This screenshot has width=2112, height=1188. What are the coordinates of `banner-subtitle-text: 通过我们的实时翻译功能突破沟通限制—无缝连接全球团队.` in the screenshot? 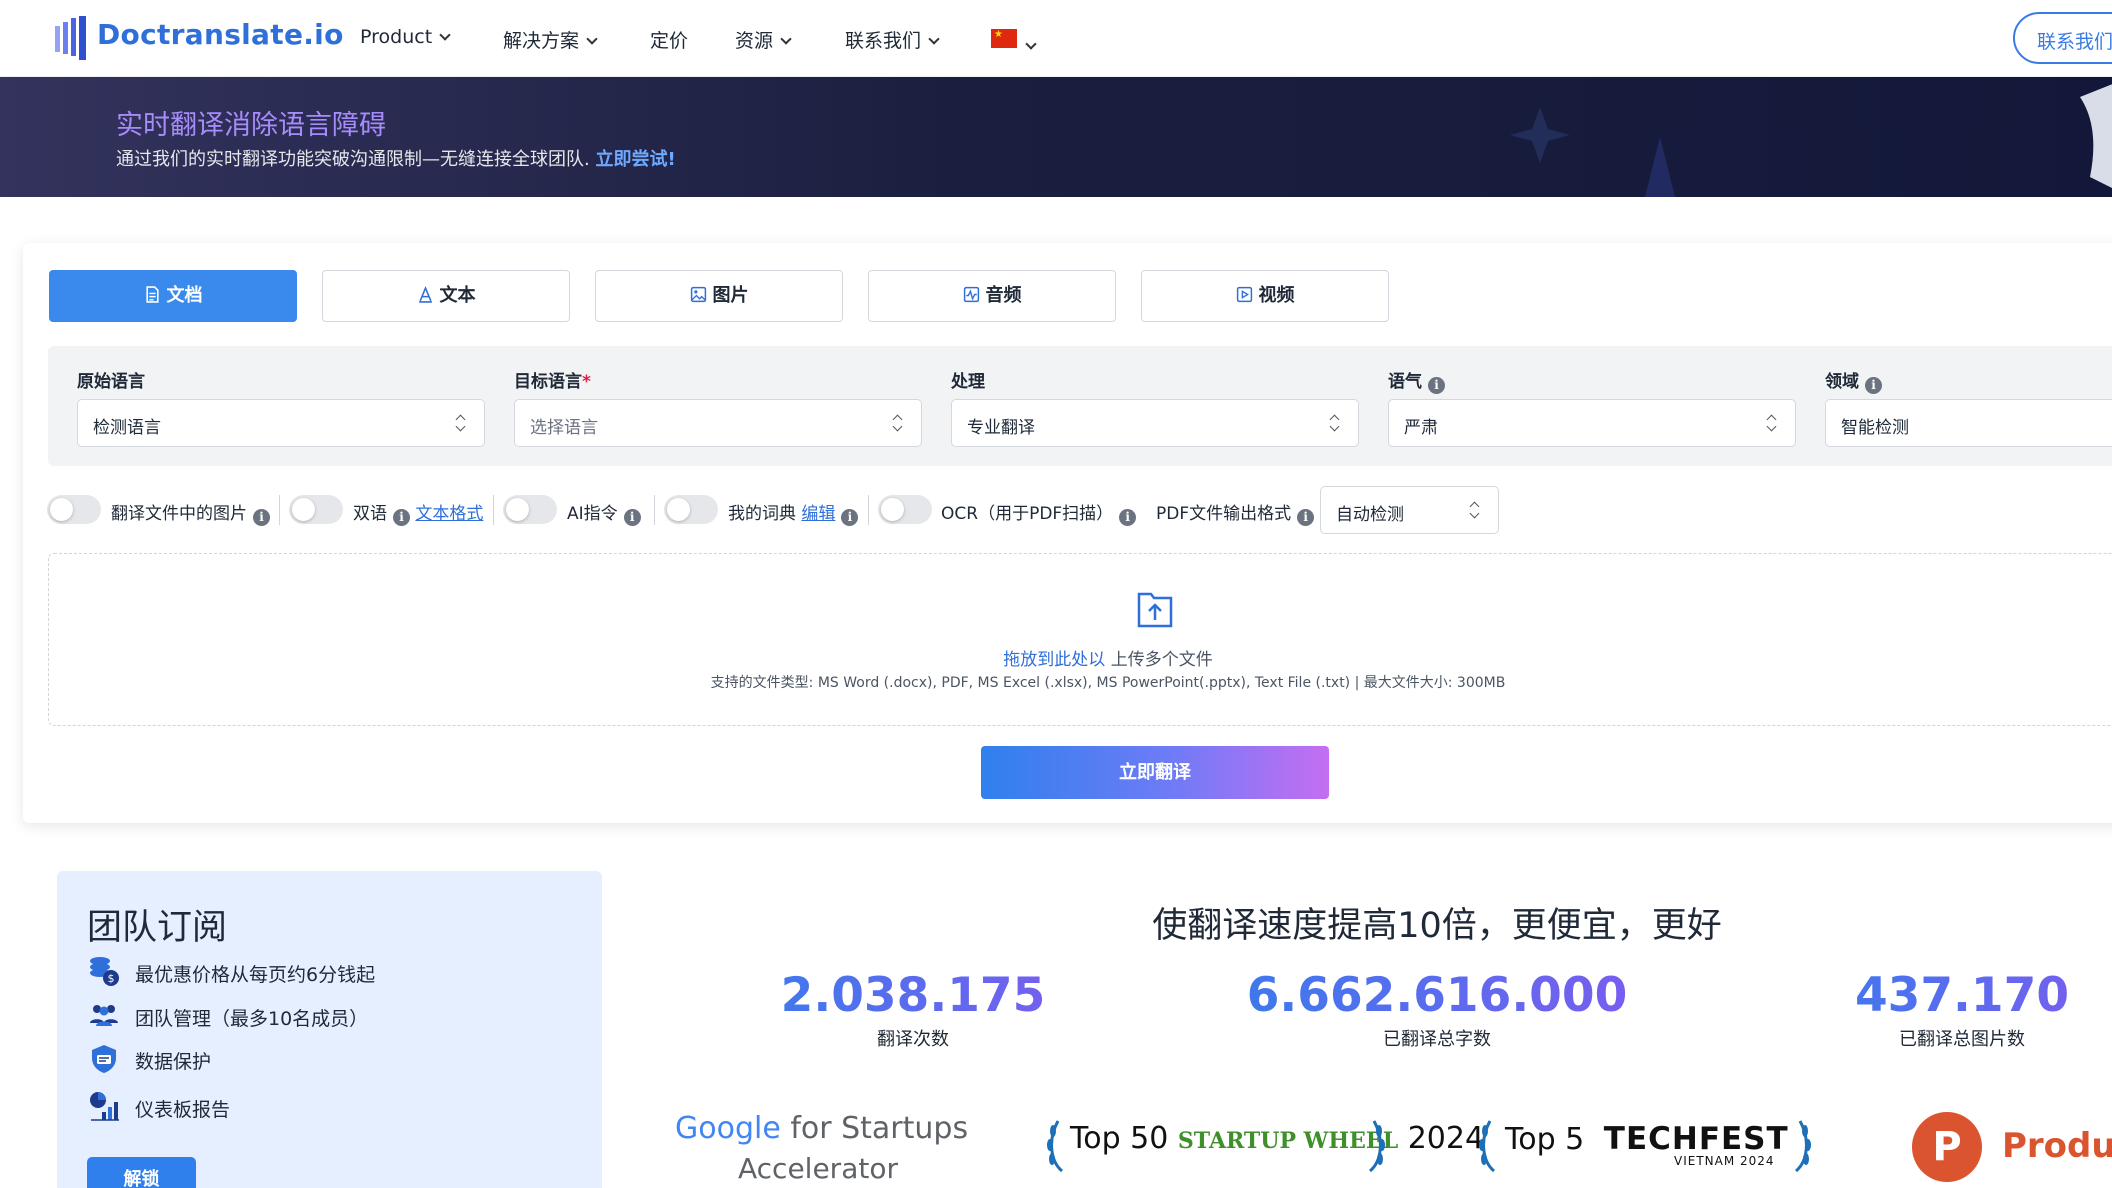 It's located at (353, 159).